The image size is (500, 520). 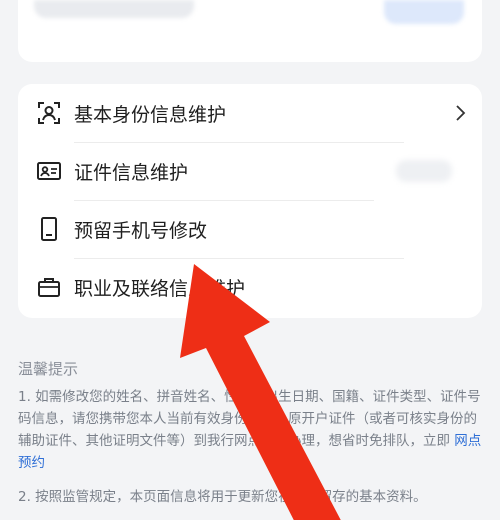 What do you see at coordinates (49, 287) in the screenshot?
I see `briefcase-icon` at bounding box center [49, 287].